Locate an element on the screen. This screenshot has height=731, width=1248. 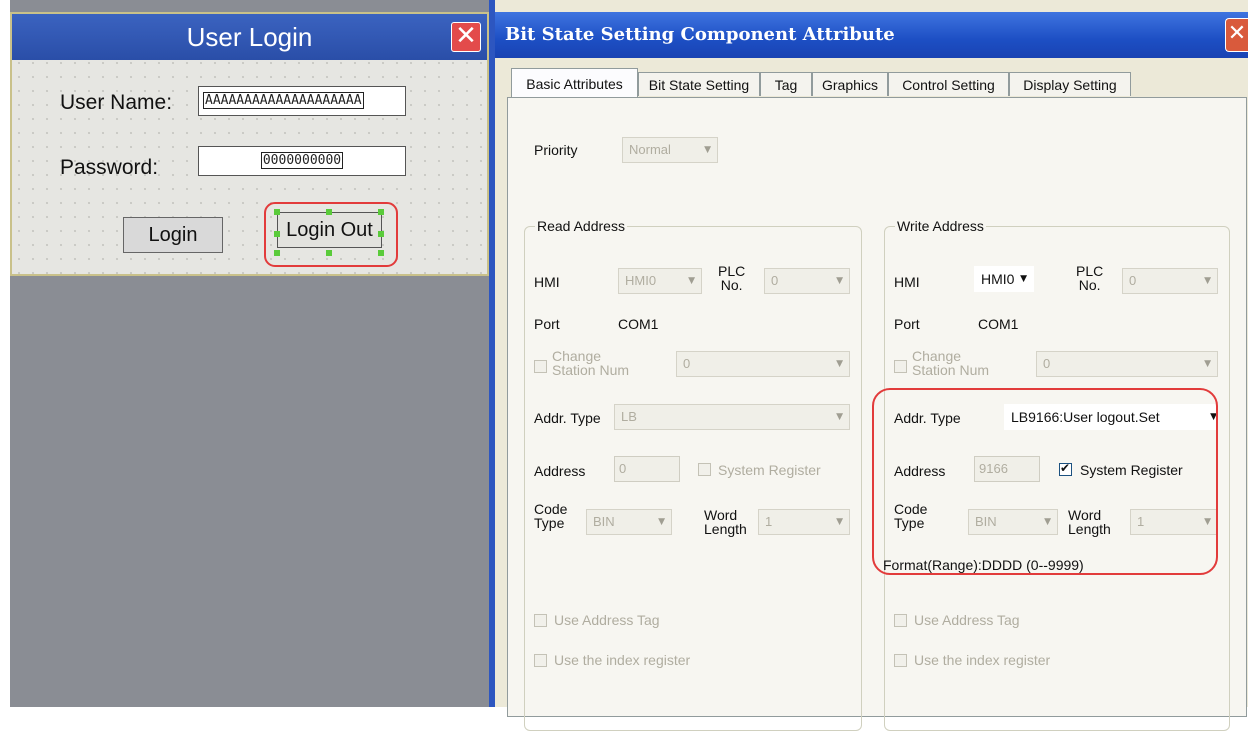
priority-label: Priority is located at coordinates (556, 150).